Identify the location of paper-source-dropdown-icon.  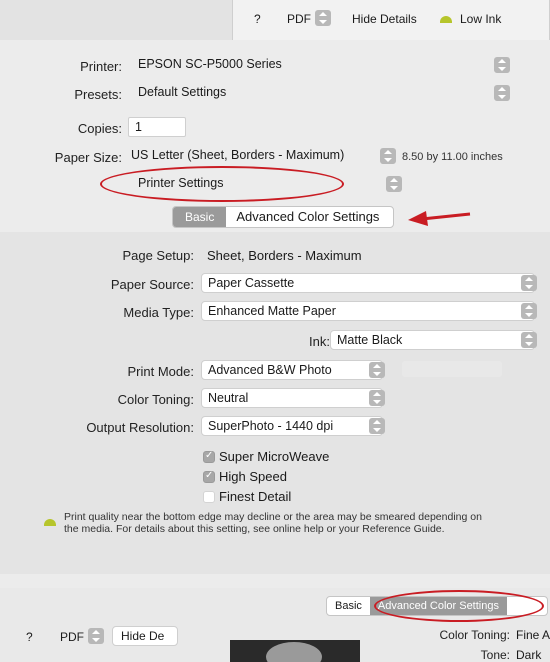
(529, 283).